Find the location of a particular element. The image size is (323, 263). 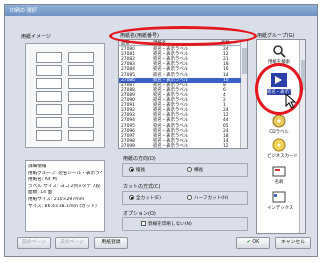

group-panel-label: 用紙グループ(G) is located at coordinates (276, 36).